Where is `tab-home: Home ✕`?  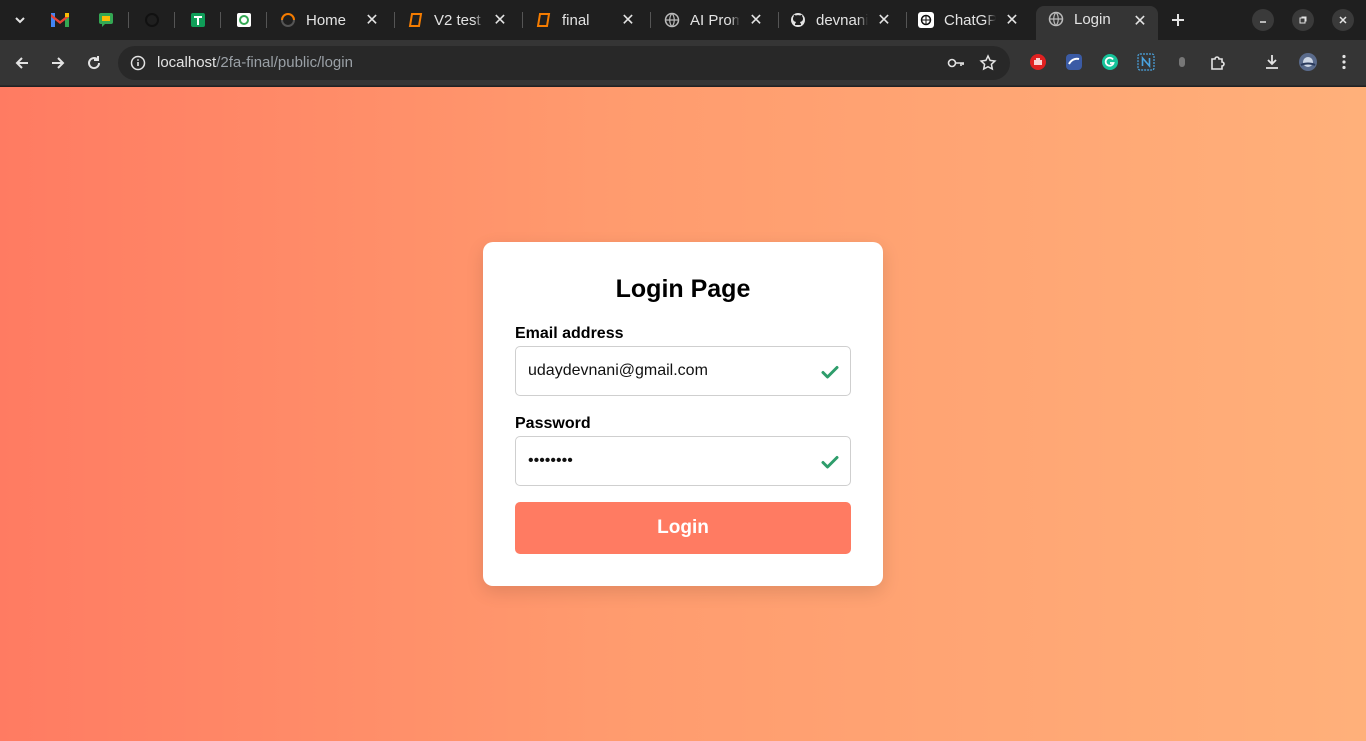
tab-home: Home ✕ is located at coordinates (329, 20).